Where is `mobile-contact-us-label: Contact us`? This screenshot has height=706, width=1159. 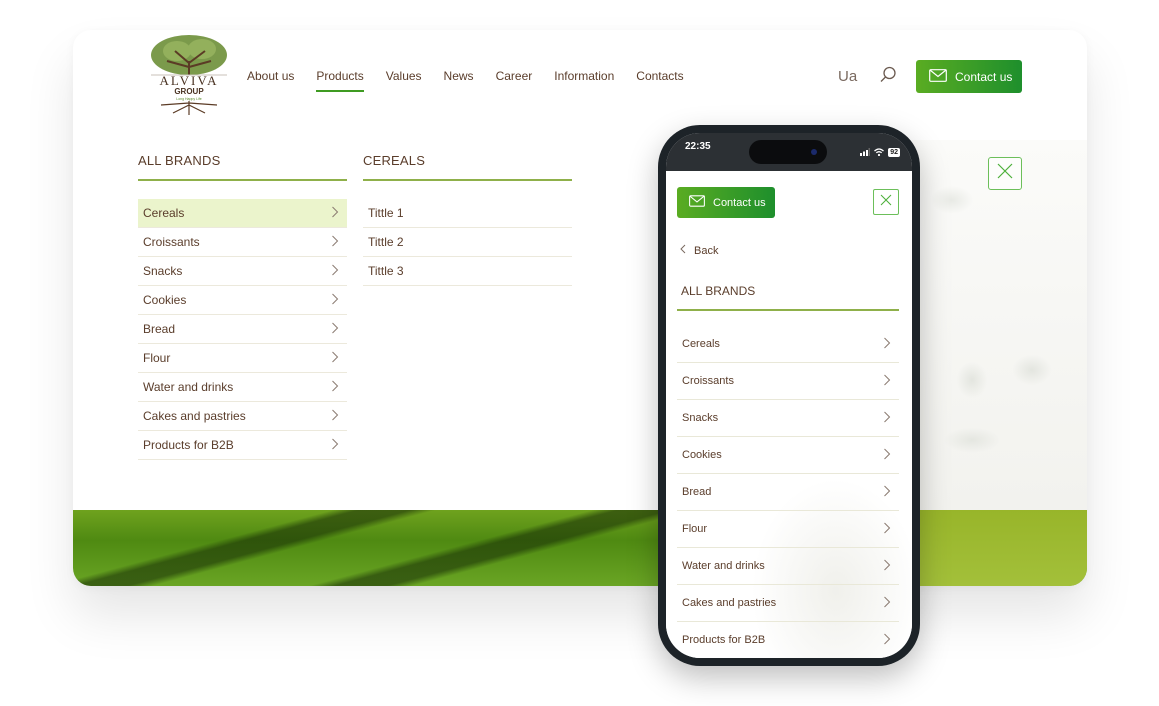
mobile-contact-us-label: Contact us is located at coordinates (739, 202).